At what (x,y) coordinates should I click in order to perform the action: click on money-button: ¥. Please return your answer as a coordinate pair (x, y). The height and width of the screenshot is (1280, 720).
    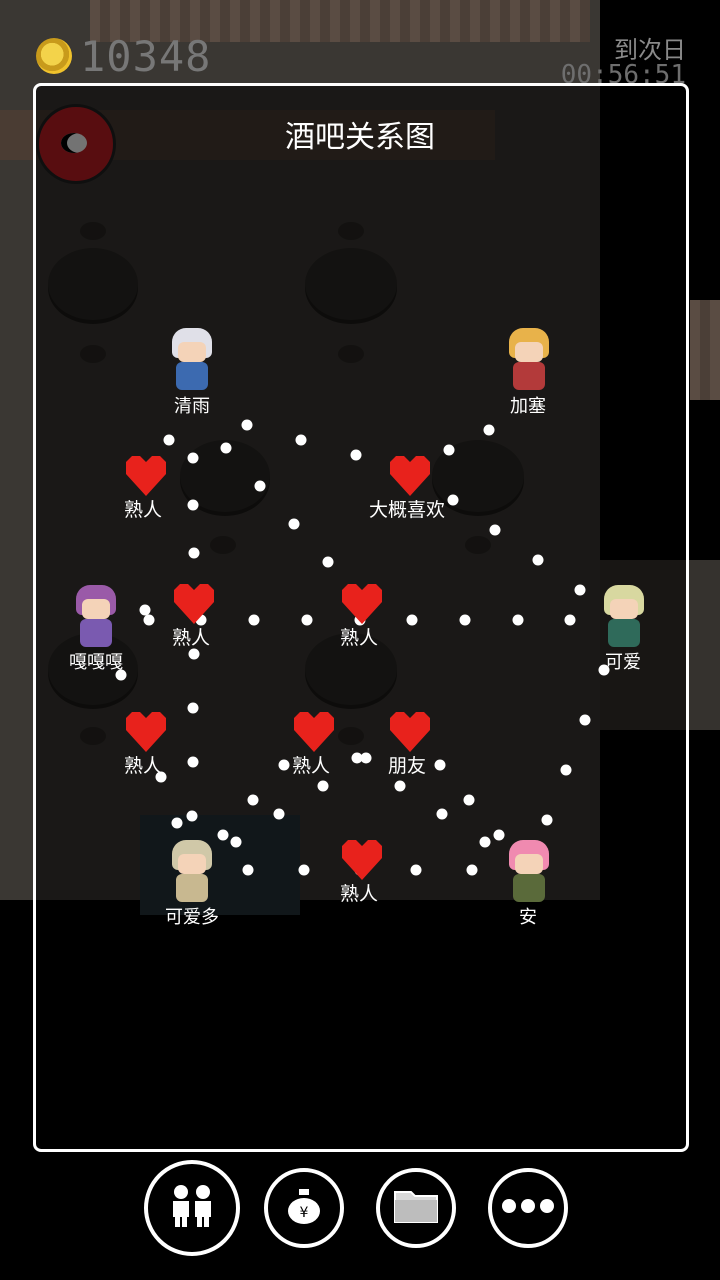
    Looking at the image, I should click on (304, 1208).